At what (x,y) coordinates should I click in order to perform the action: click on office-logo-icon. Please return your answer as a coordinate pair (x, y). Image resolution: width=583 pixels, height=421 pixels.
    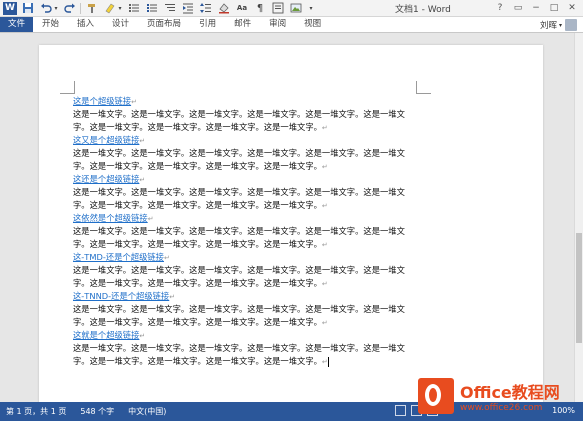
    Looking at the image, I should click on (436, 396).